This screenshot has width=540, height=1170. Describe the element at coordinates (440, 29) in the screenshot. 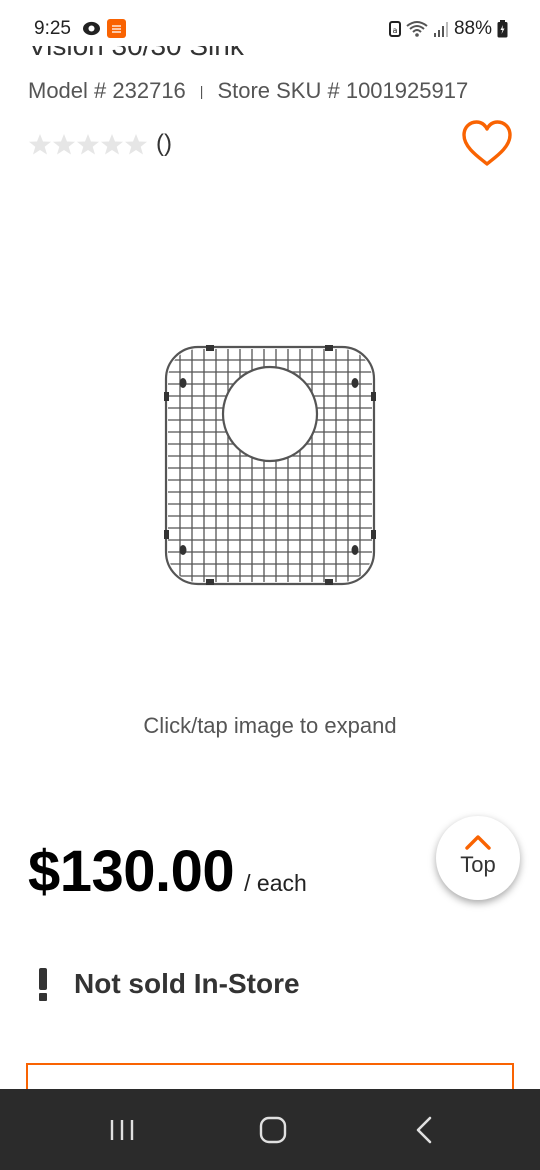

I see `signal-icon` at that location.